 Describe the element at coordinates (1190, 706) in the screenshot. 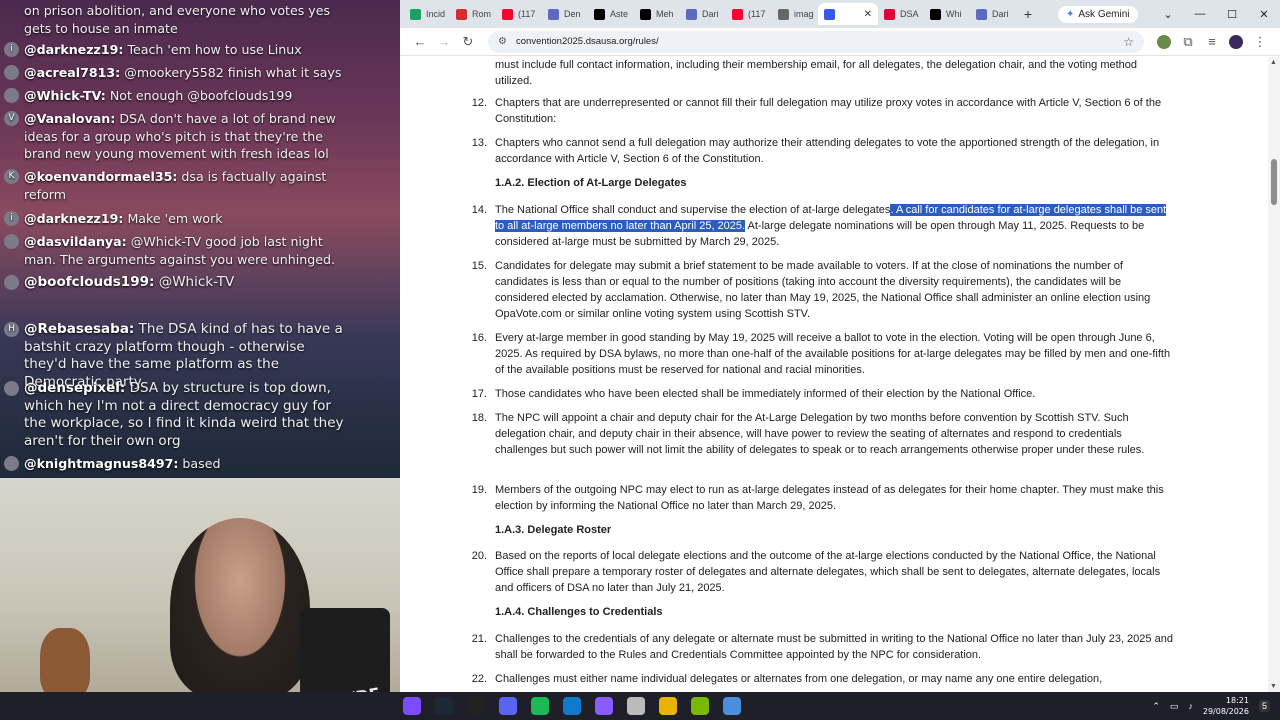

I see `volume-icon: ♪` at that location.